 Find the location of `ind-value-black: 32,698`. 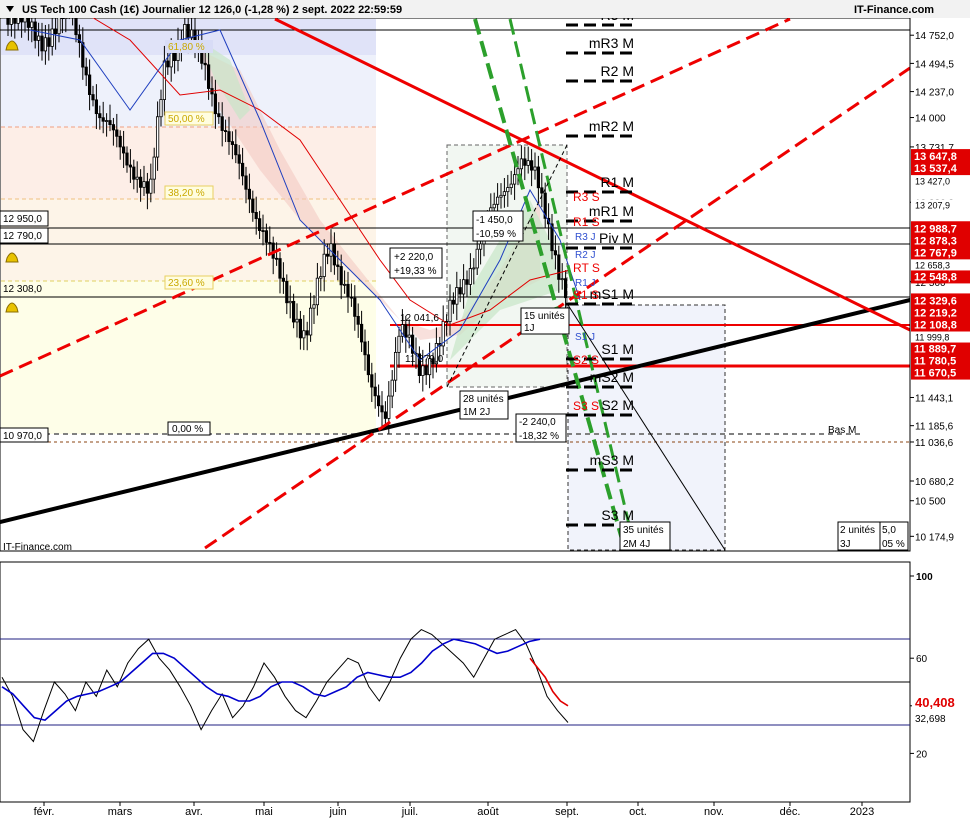

ind-value-black: 32,698 is located at coordinates (930, 719).